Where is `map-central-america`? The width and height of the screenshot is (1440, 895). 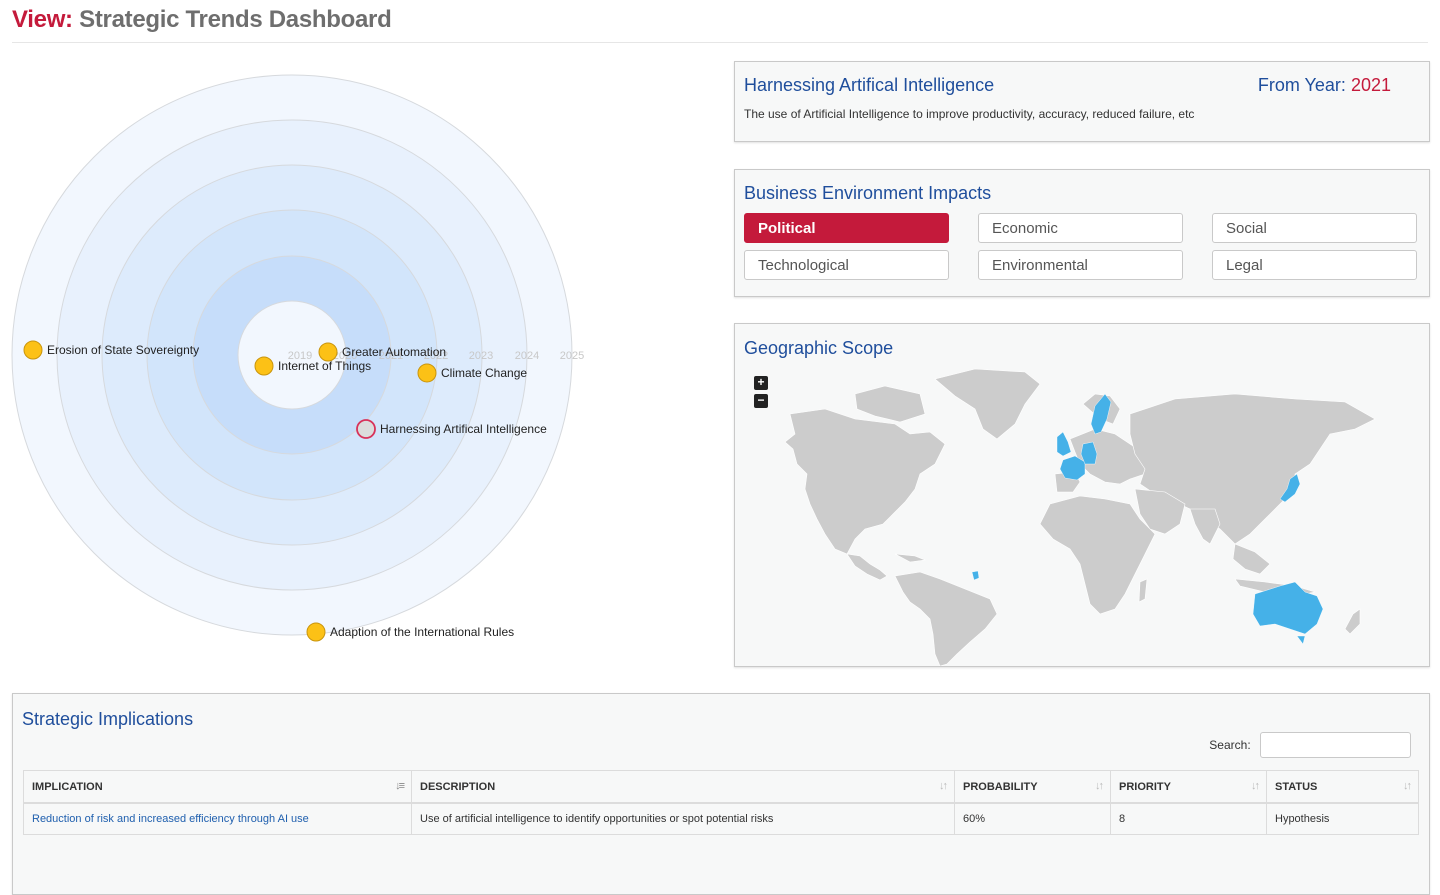
map-central-america is located at coordinates (867, 567).